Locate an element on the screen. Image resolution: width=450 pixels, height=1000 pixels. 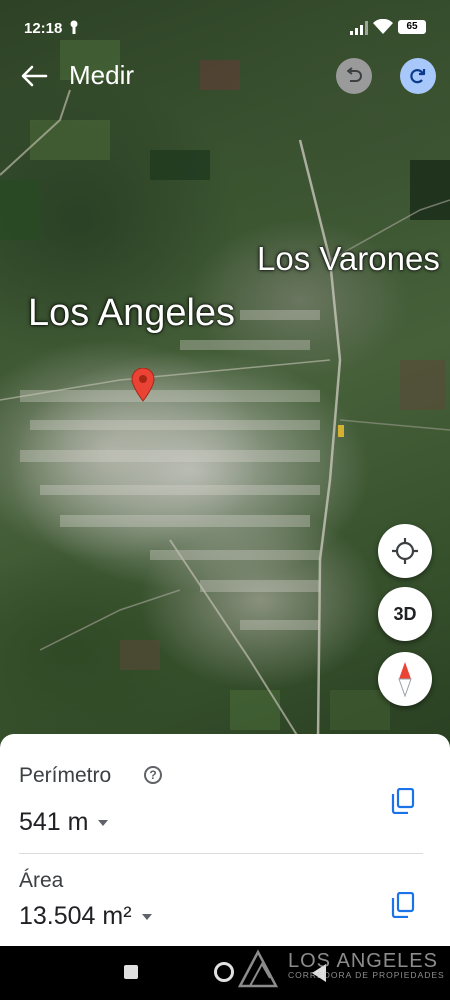
map-label-los-angeles: Los Angeles is located at coordinates (132, 313).